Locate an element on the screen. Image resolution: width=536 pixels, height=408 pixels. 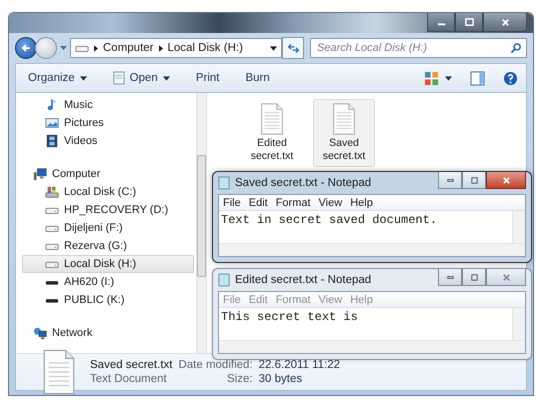
menu-item: Help is located at coordinates (361, 202).